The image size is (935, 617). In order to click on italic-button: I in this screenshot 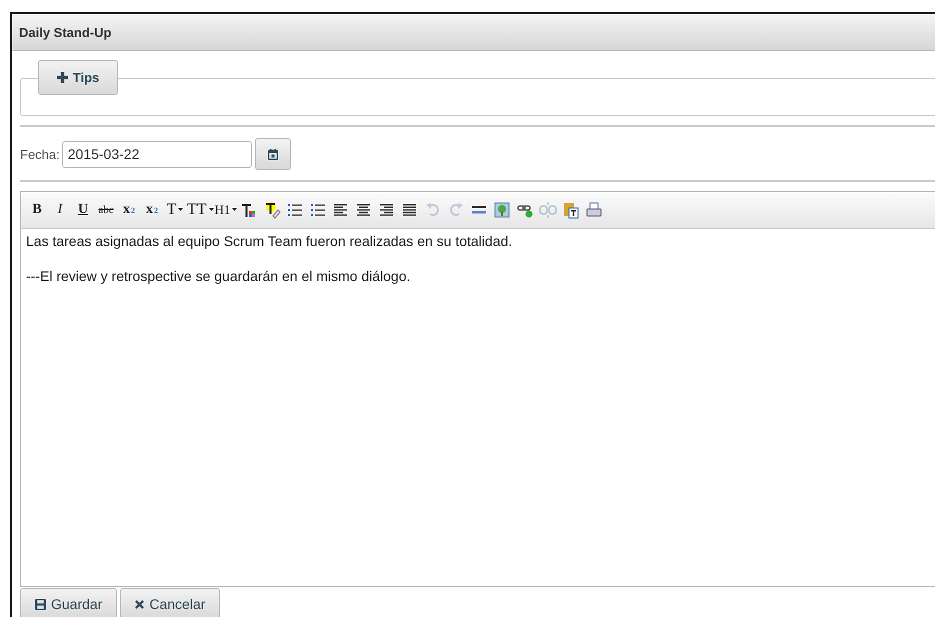, I will do `click(60, 210)`.